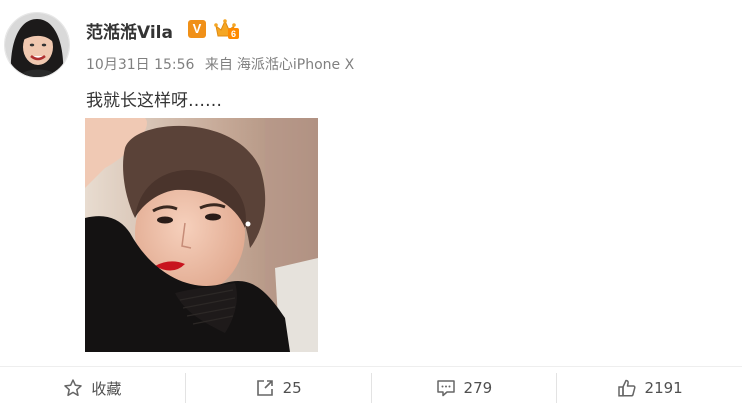  I want to click on repost-count: 25, so click(292, 388).